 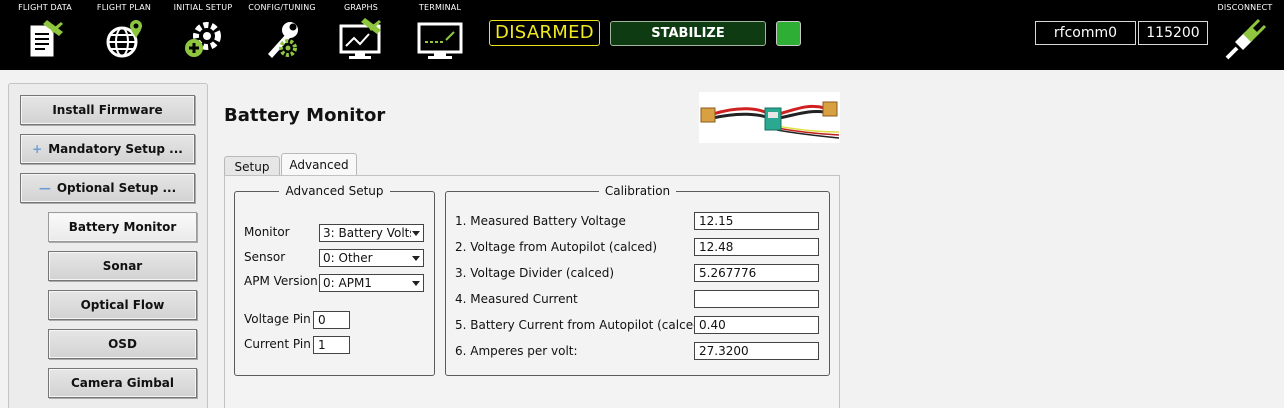 I want to click on autopilot-voltage-field: 12.48, so click(x=756, y=247).